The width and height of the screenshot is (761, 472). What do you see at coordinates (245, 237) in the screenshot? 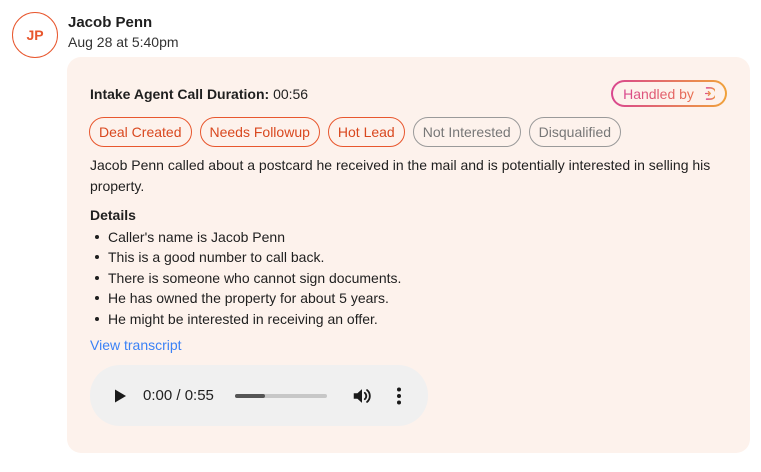
I see `list-item: Caller's name is Jacob Penn` at bounding box center [245, 237].